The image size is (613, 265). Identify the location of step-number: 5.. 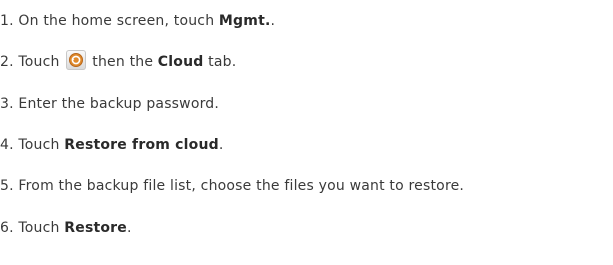
(9, 186).